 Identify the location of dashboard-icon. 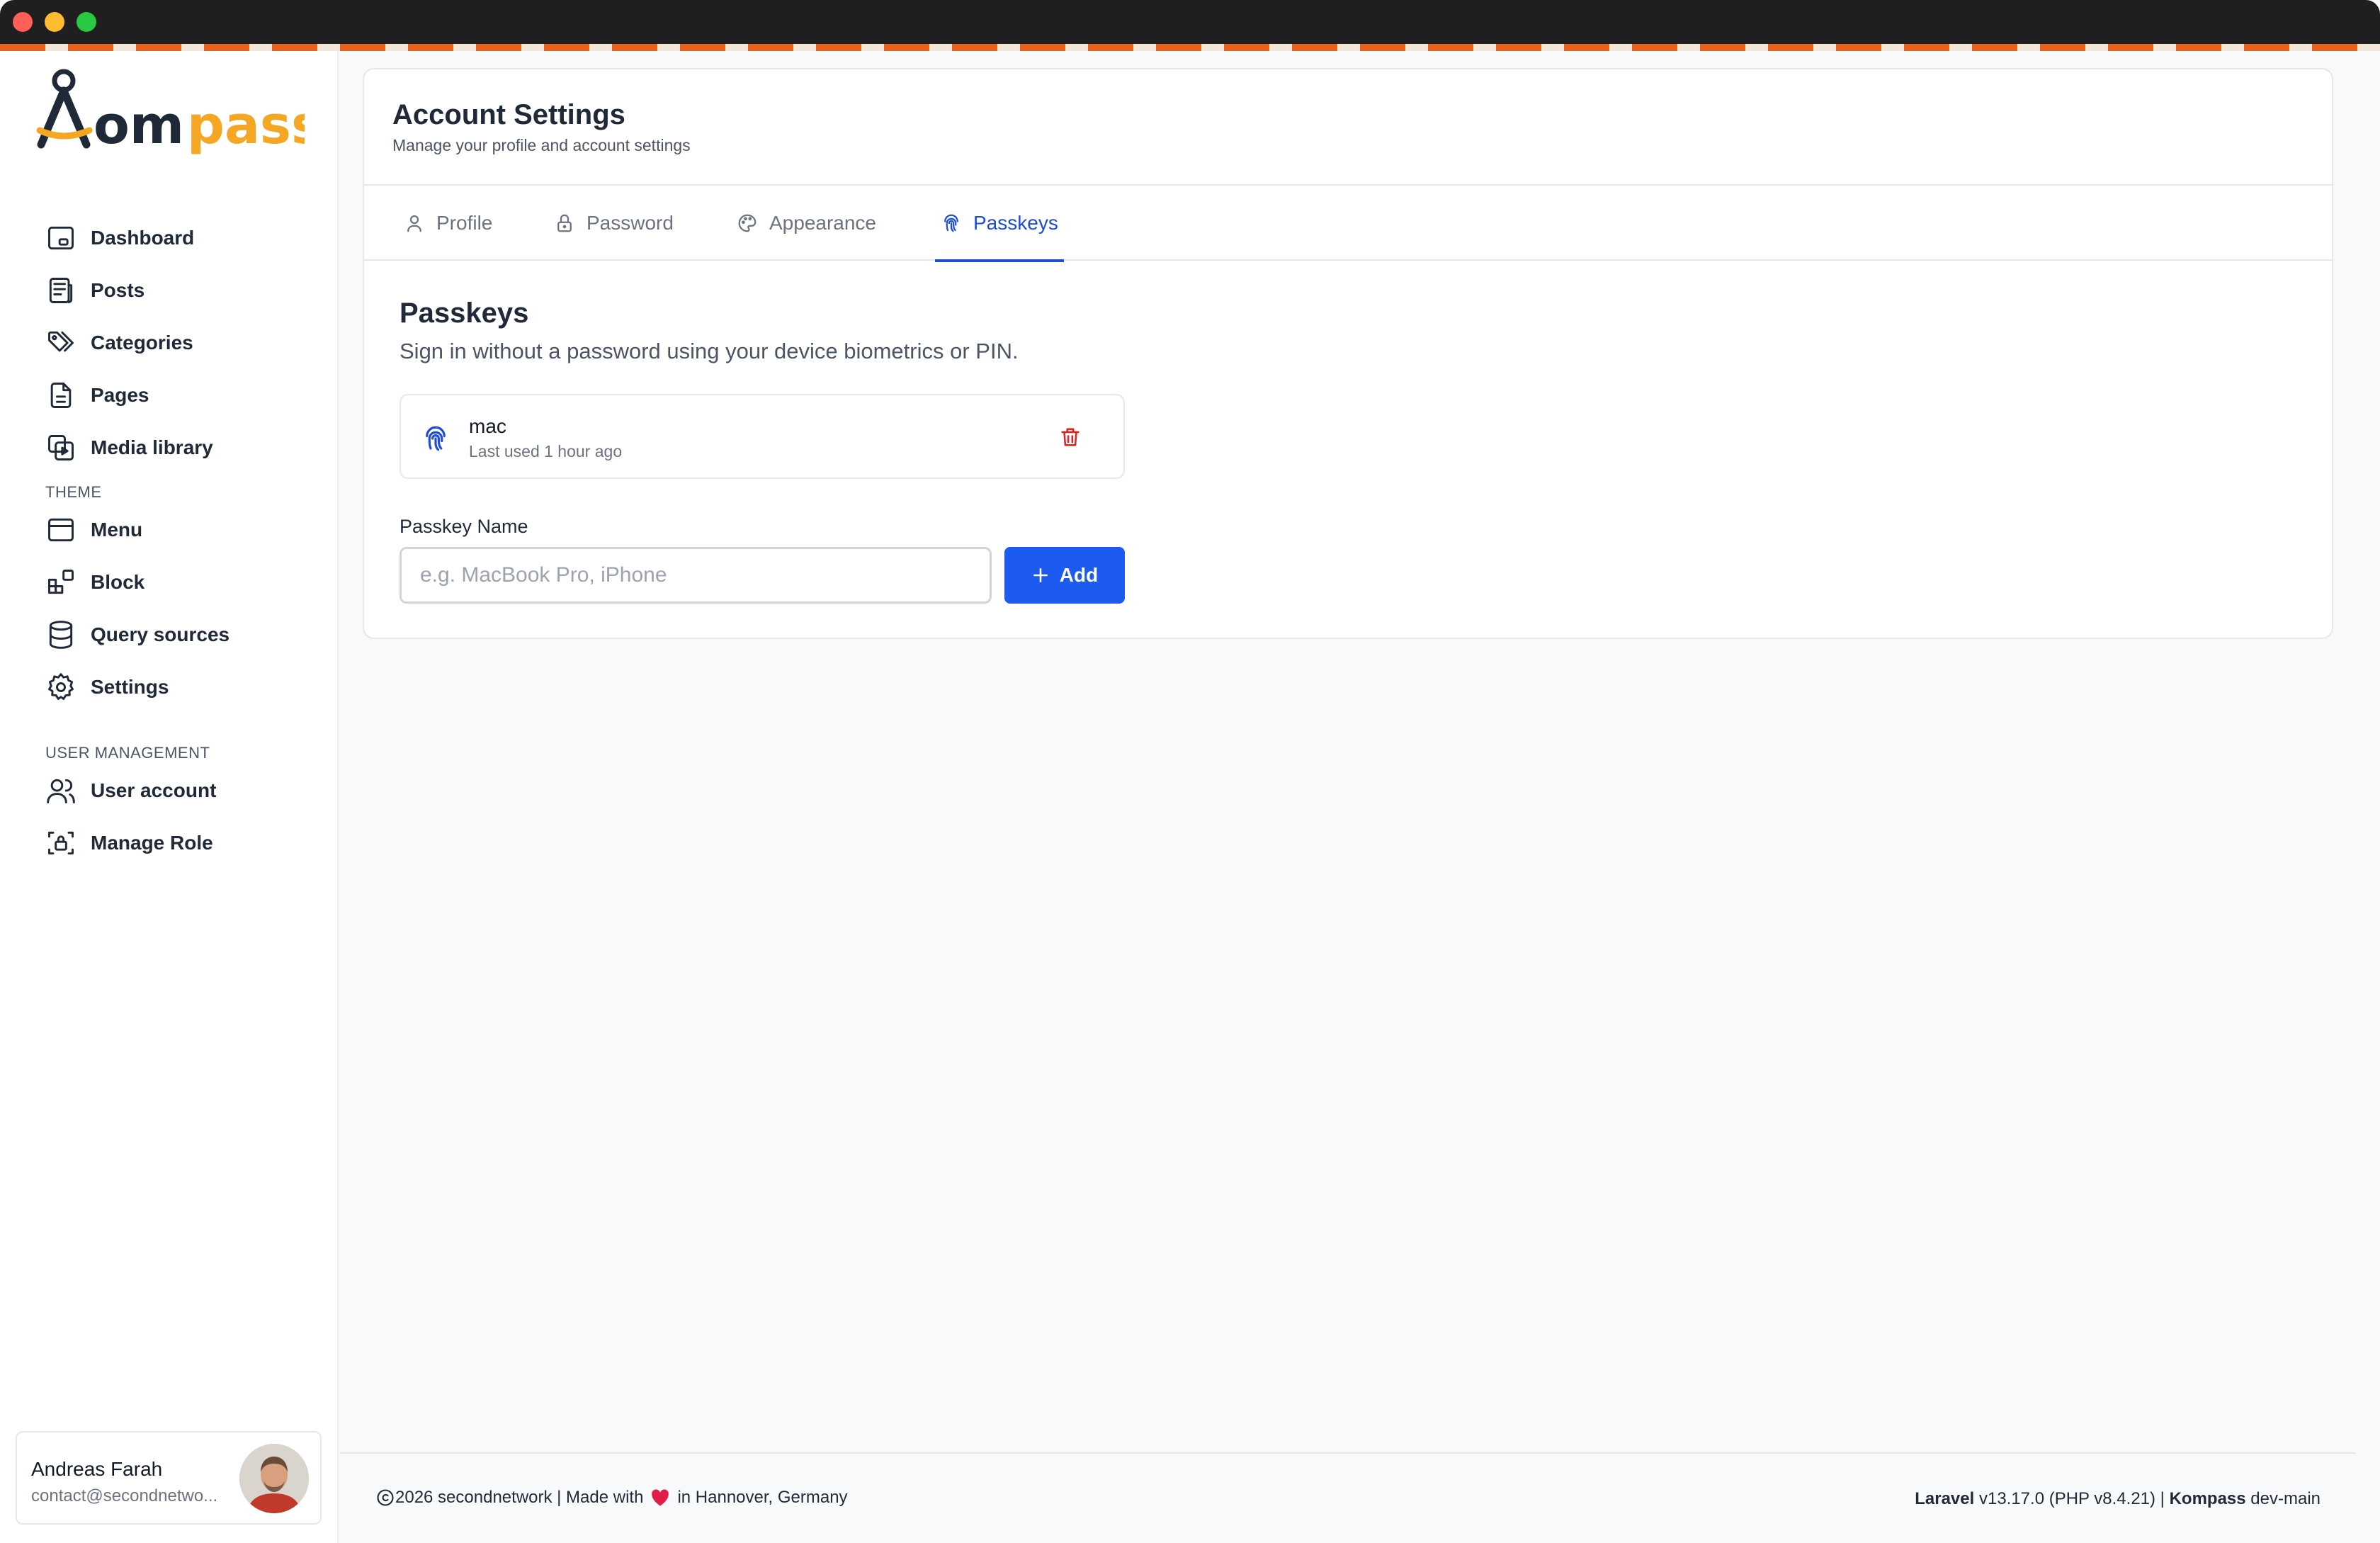
(61, 238).